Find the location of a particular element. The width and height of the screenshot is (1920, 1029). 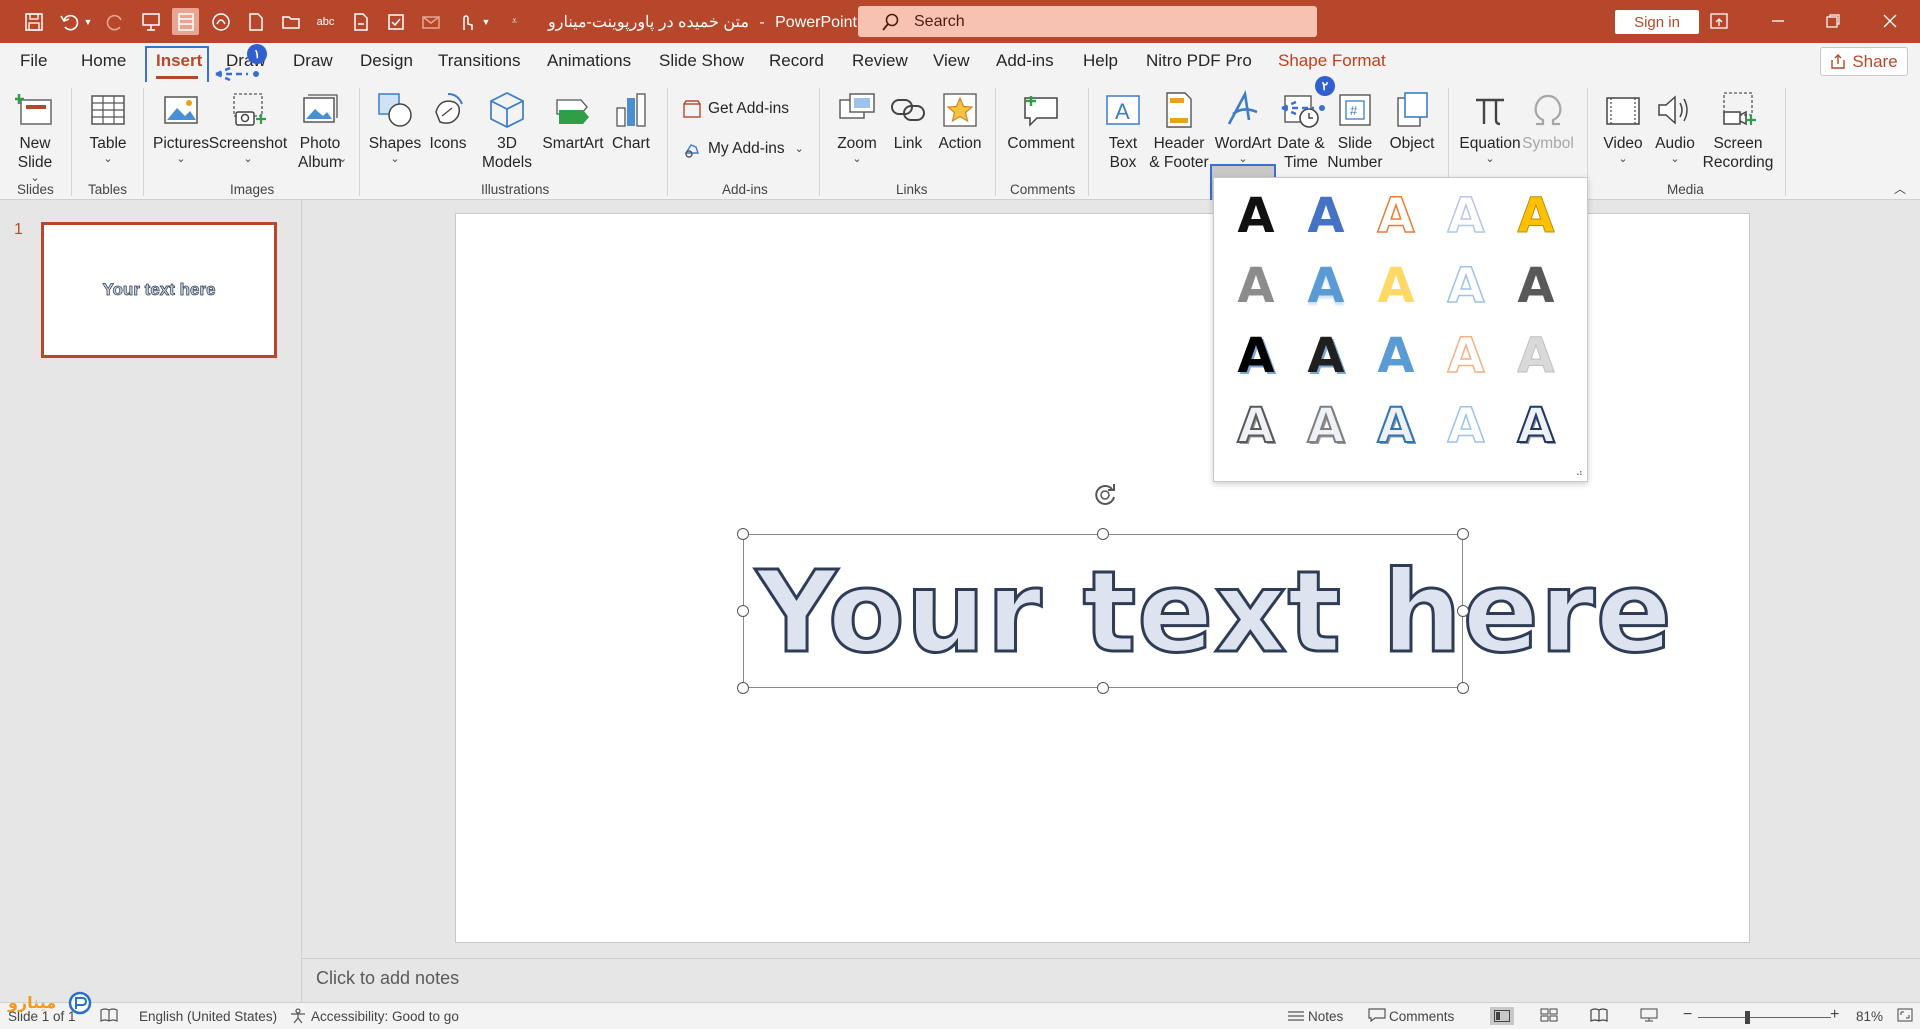

close-icon is located at coordinates (1890, 21).